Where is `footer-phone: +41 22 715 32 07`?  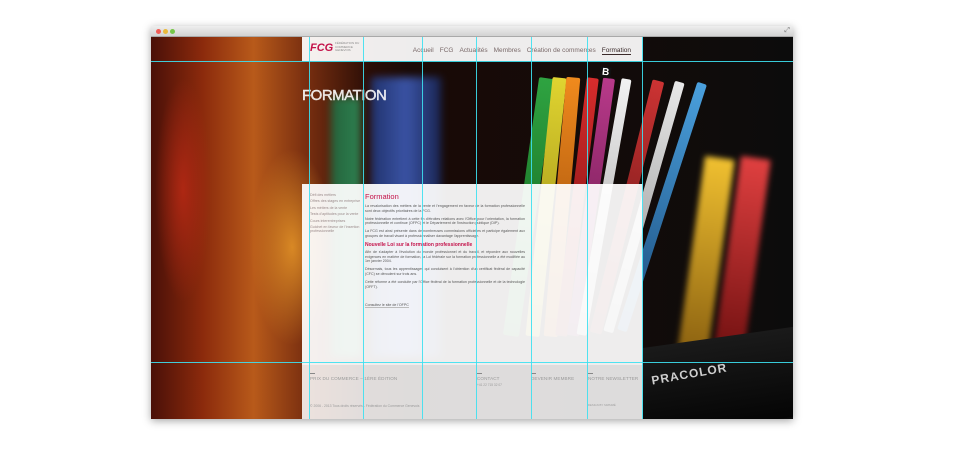 footer-phone: +41 22 715 32 07 is located at coordinates (489, 384).